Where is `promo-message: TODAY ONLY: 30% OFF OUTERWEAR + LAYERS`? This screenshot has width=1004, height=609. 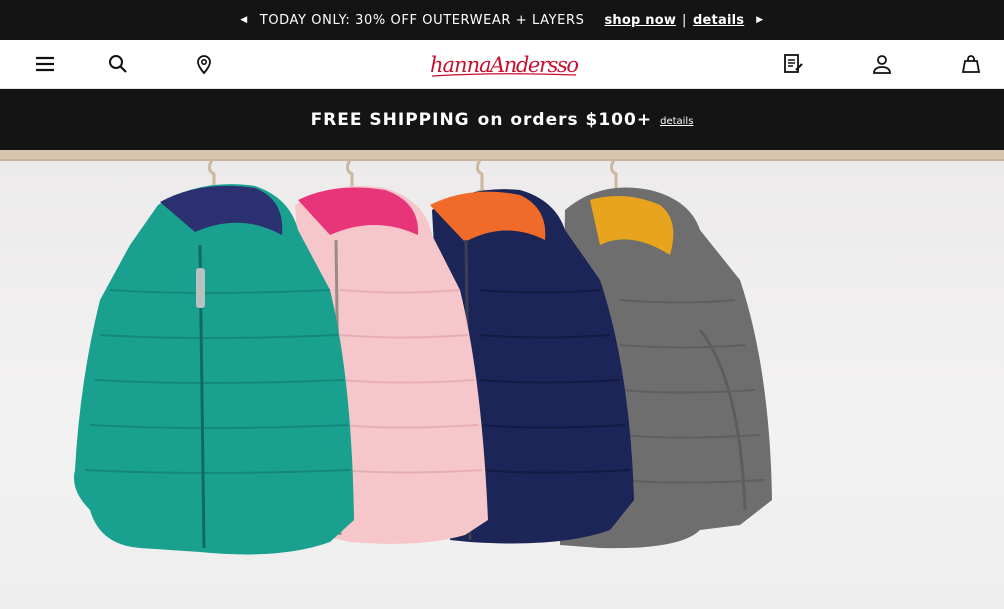
promo-message: TODAY ONLY: 30% OFF OUTERWEAR + LAYERS is located at coordinates (422, 20).